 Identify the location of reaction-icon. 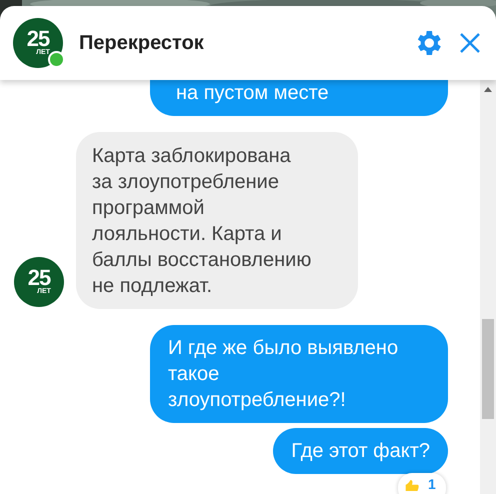
(412, 485).